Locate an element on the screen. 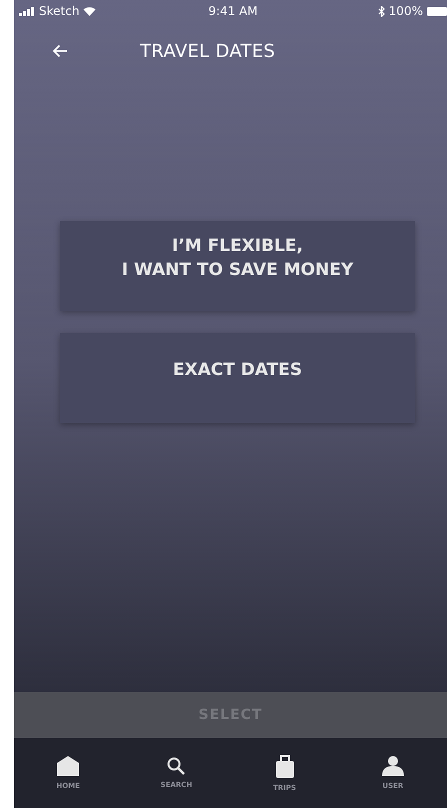  house-icon is located at coordinates (68, 766).